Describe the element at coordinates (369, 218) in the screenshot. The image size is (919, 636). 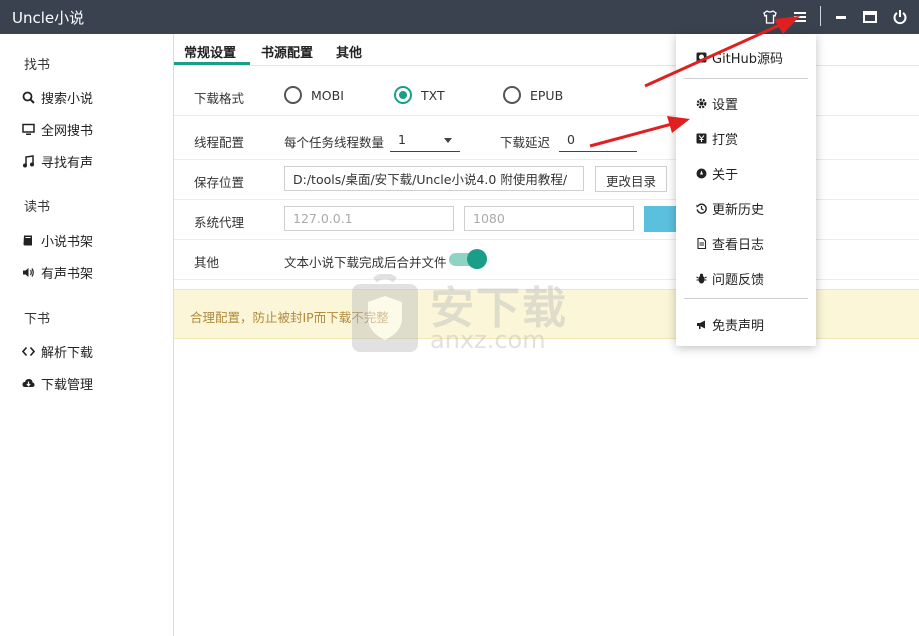
I see `proxy-host-input` at that location.